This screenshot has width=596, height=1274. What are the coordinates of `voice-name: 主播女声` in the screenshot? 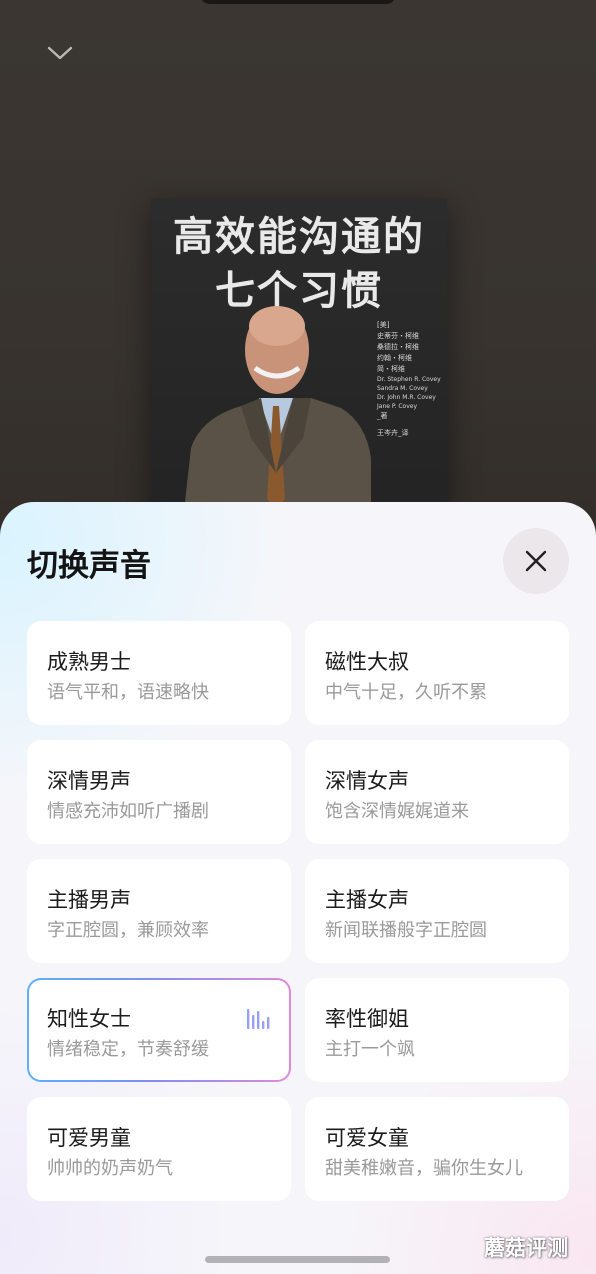 It's located at (367, 900).